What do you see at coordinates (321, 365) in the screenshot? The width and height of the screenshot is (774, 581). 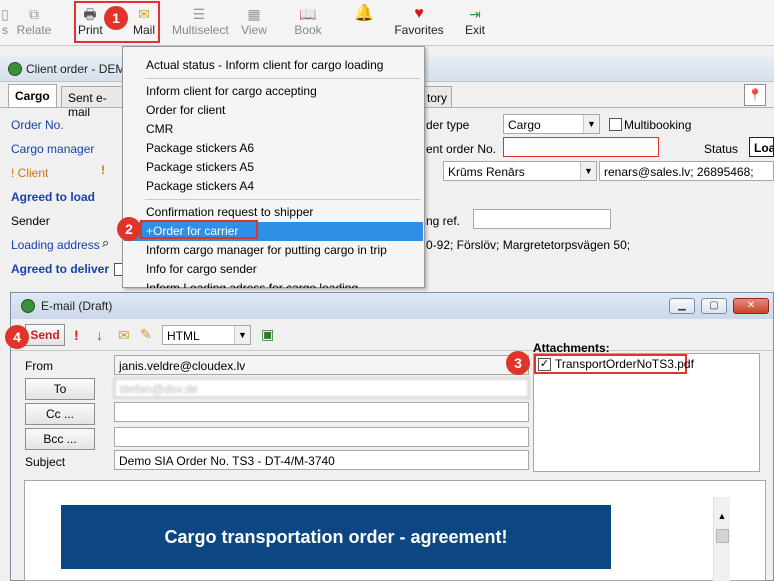 I see `from-field: janis.veldre@cloudex.lv` at bounding box center [321, 365].